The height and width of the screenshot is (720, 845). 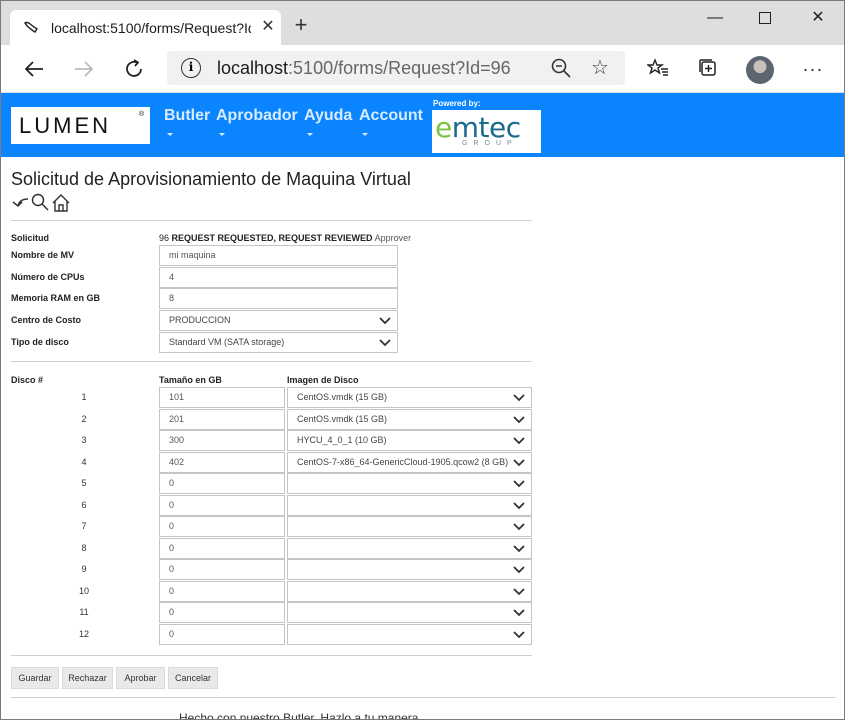 I want to click on nombre-mv-label: Nombre de MV, so click(x=43, y=255).